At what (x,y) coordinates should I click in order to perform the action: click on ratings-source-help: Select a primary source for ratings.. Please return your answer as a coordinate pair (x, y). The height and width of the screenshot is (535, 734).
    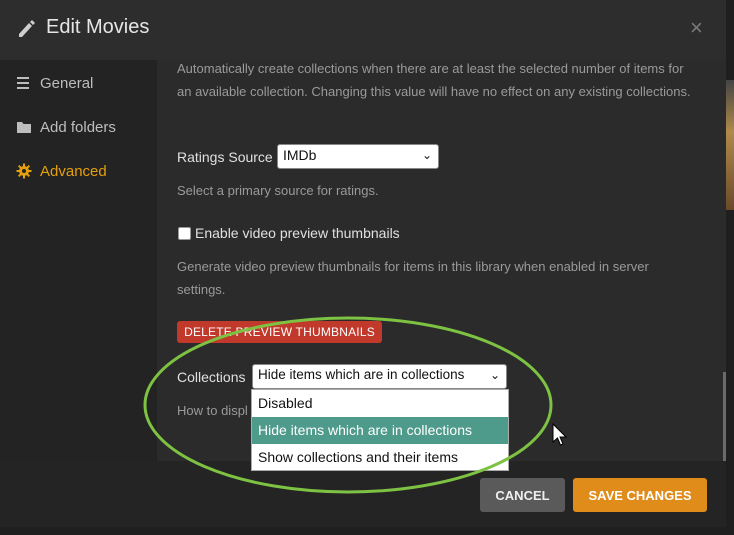
    Looking at the image, I should click on (278, 190).